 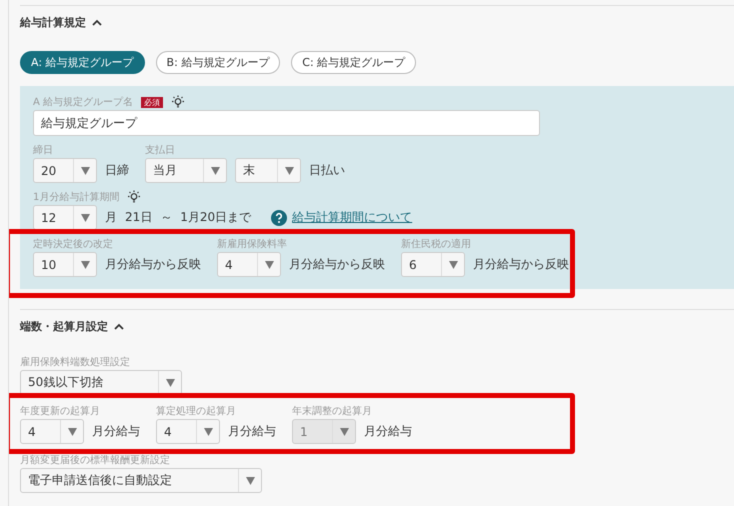 What do you see at coordinates (65, 170) in the screenshot?
I see `dropdown: 20` at bounding box center [65, 170].